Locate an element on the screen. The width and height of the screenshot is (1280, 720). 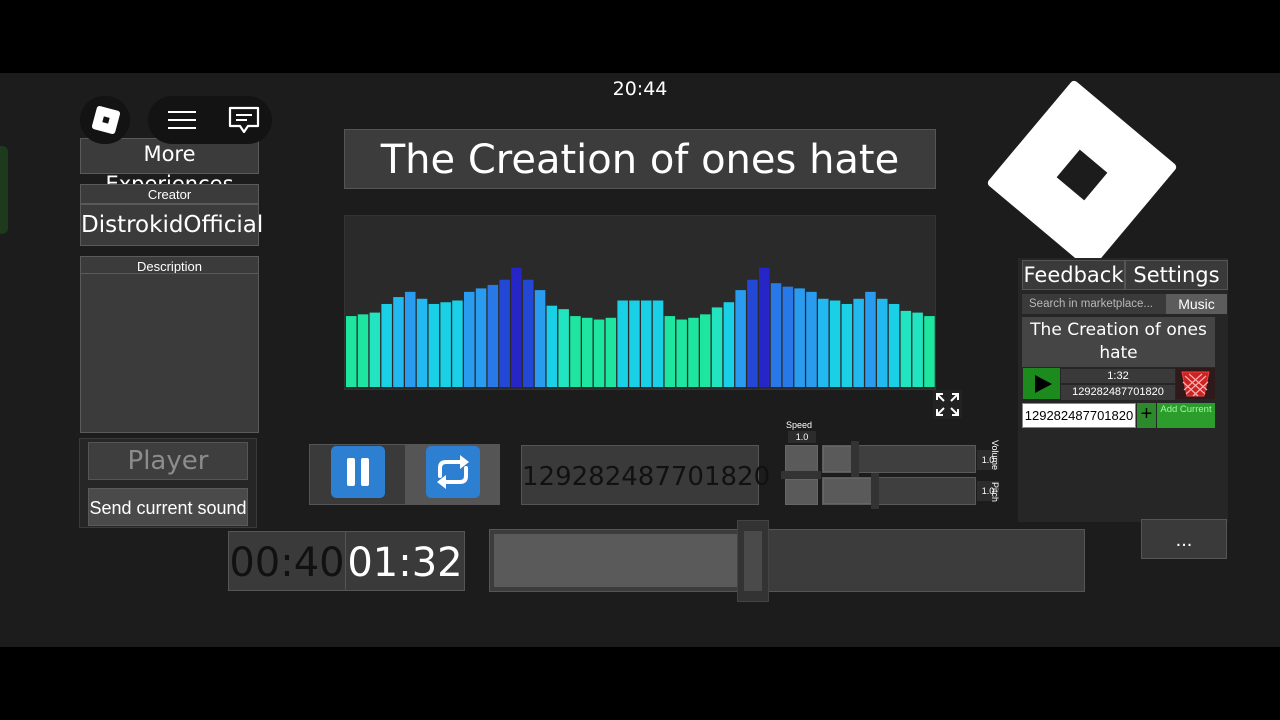
feedback-tab: Feedback is located at coordinates (1073, 275).